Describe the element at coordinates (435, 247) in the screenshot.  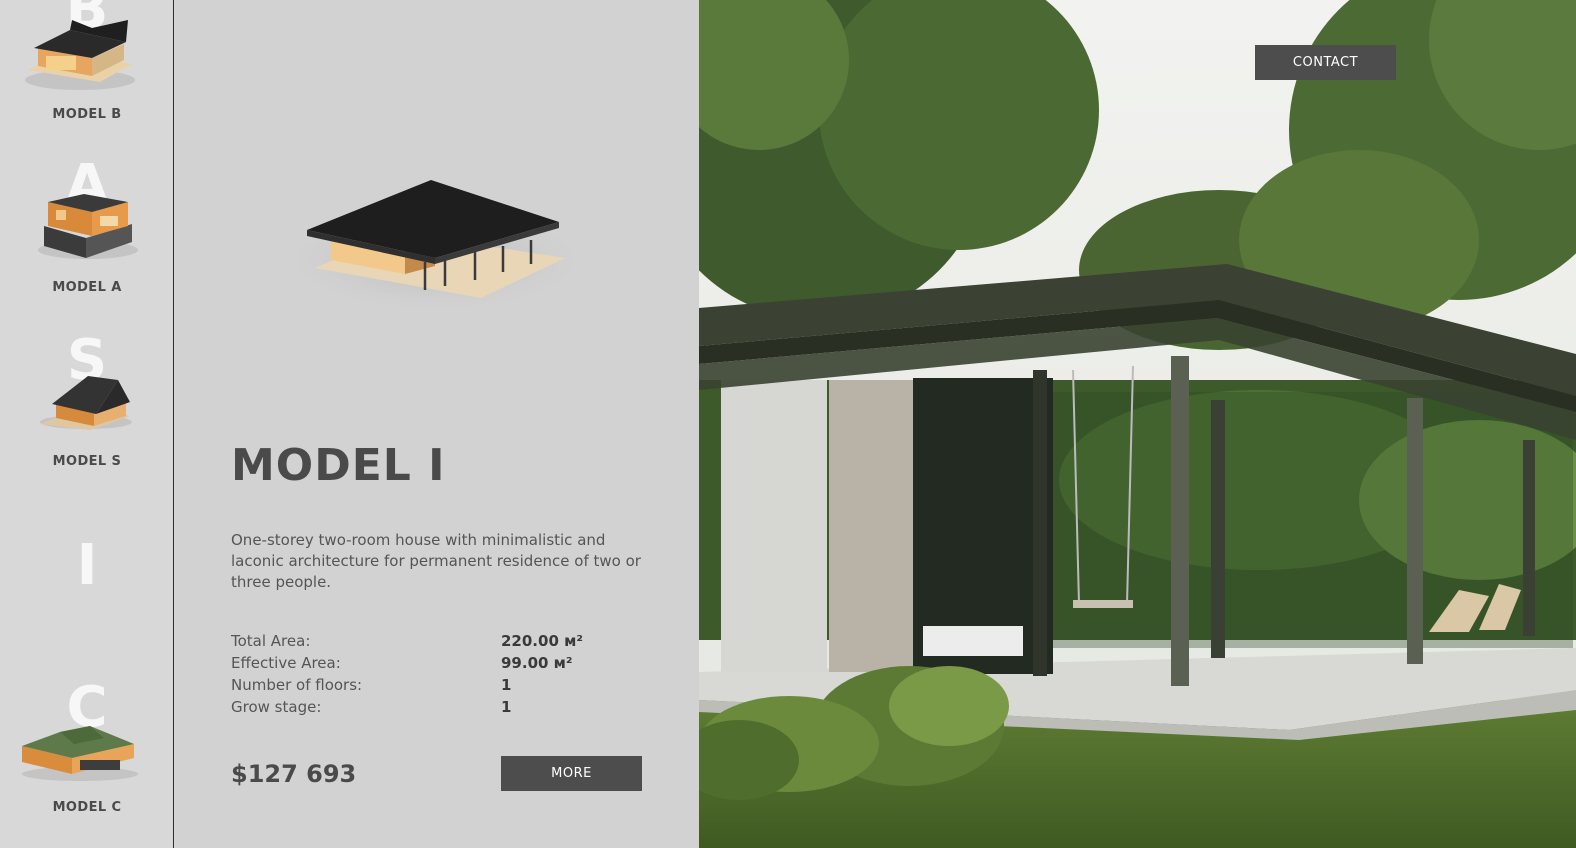
I see `model-i-3d-render` at that location.